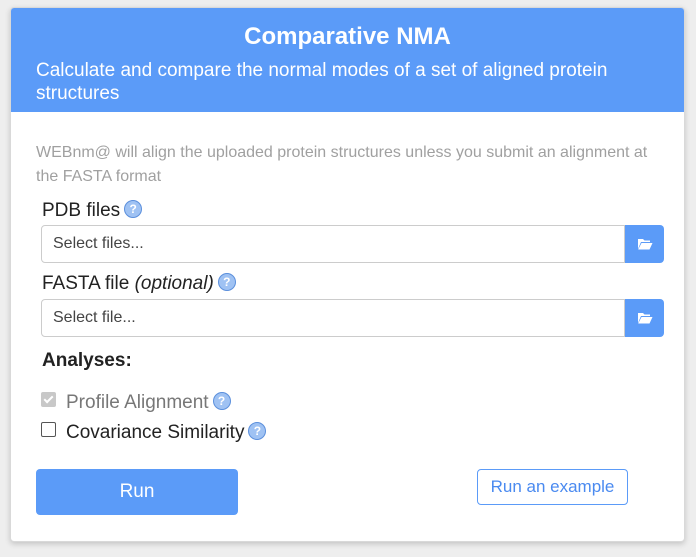 The image size is (696, 557). Describe the element at coordinates (226, 282) in the screenshot. I see `fasta-help-icon: ?` at that location.